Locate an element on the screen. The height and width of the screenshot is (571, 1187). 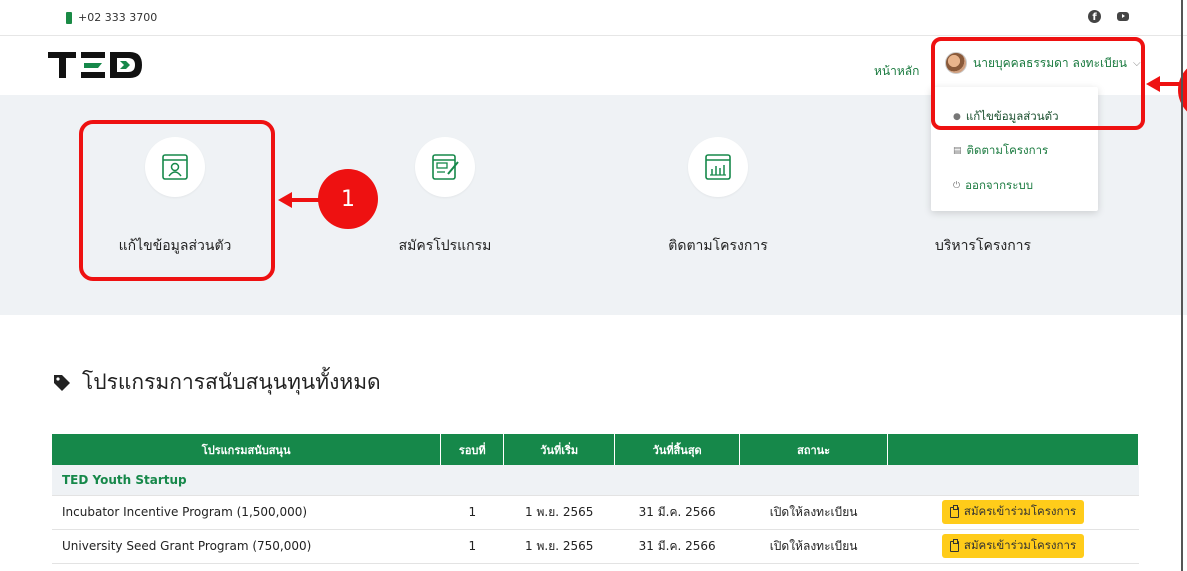
column-header: โปรแกรมสนับสนุน is located at coordinates (247, 449).